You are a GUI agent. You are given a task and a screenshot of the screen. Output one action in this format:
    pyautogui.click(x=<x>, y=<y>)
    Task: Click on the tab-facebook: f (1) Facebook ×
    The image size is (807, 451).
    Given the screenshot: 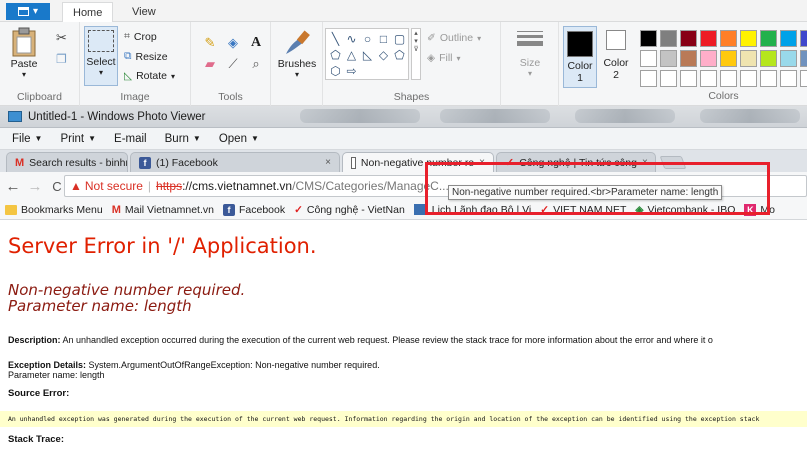 What is the action you would take?
    pyautogui.click(x=235, y=162)
    